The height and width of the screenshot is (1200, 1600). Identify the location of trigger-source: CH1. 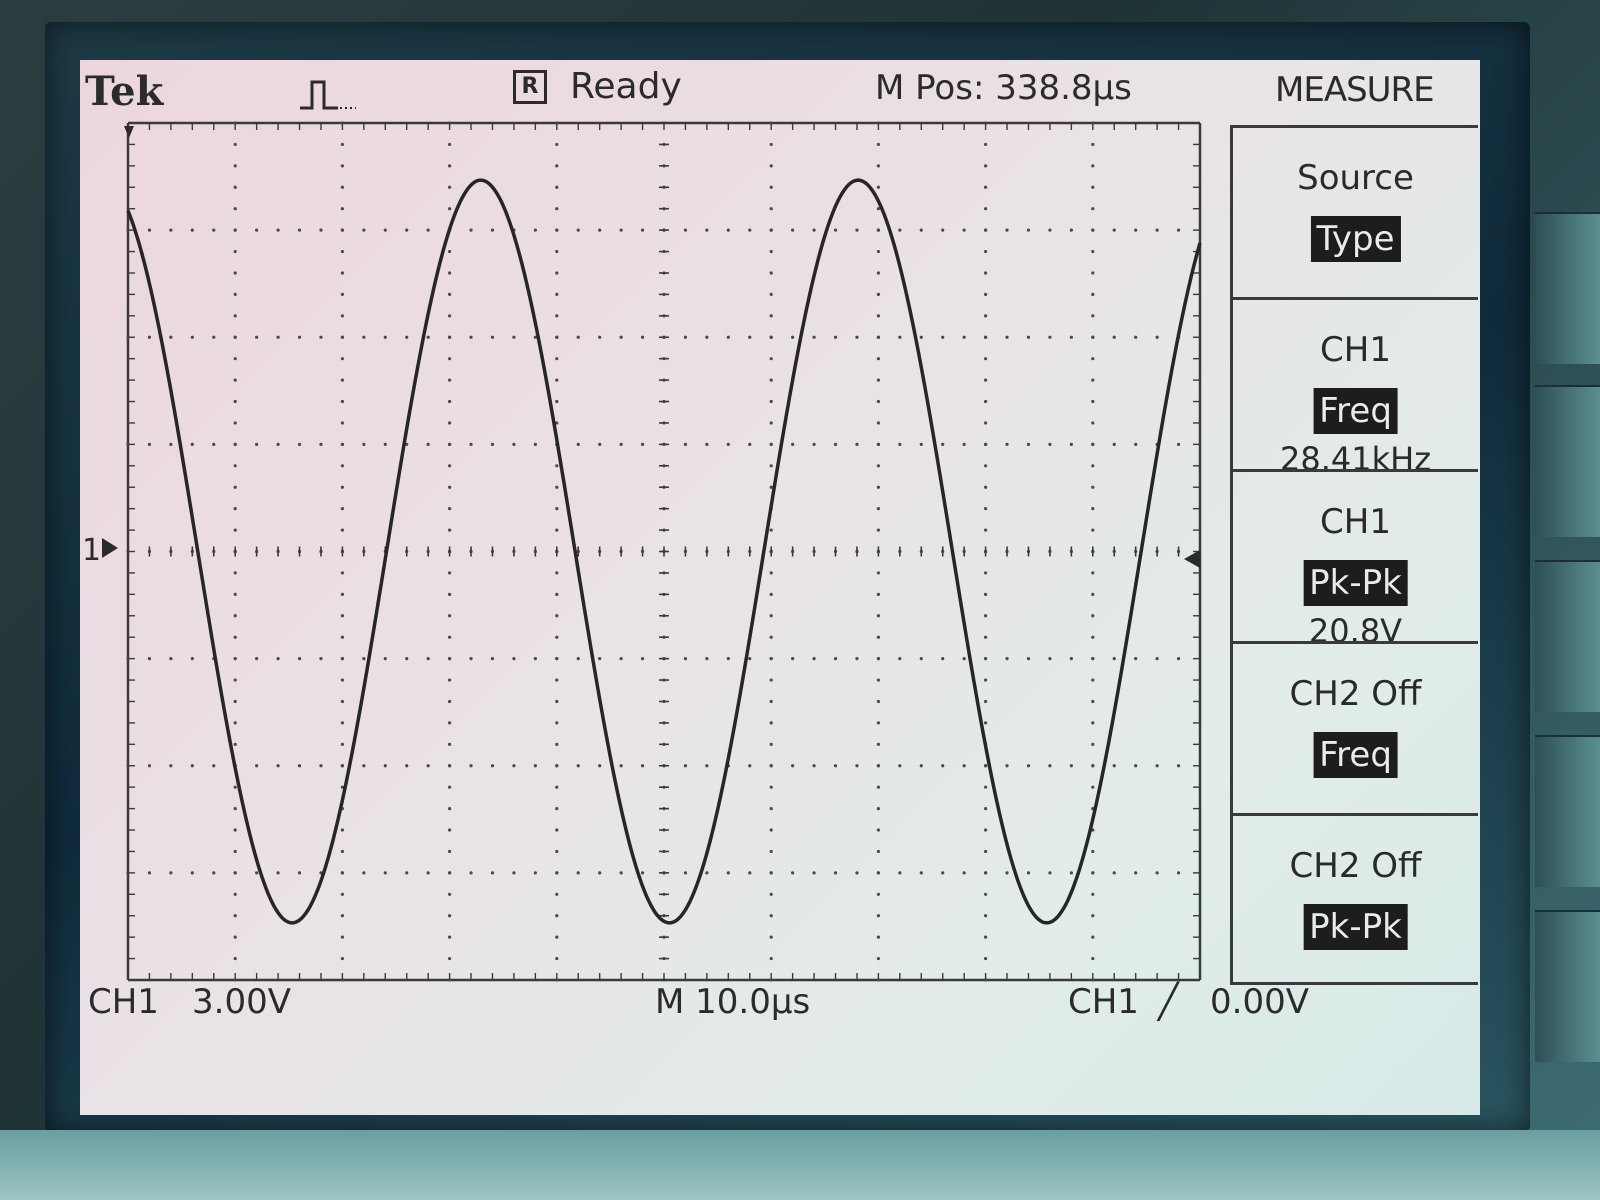
(1103, 1002).